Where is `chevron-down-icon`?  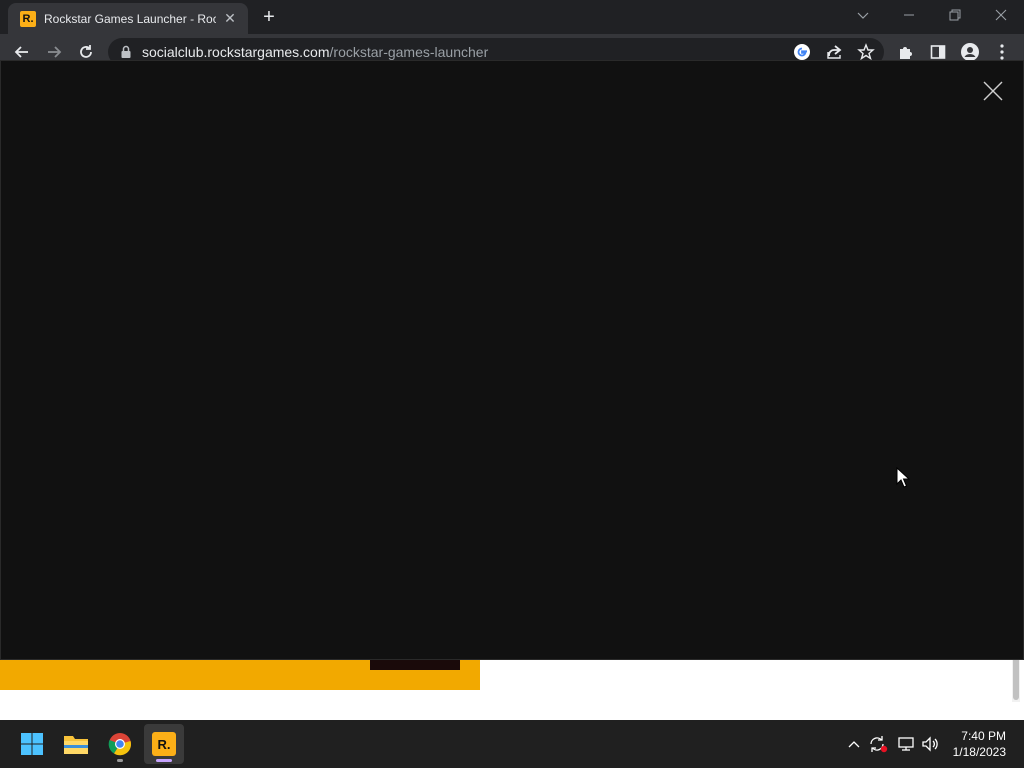 chevron-down-icon is located at coordinates (863, 15).